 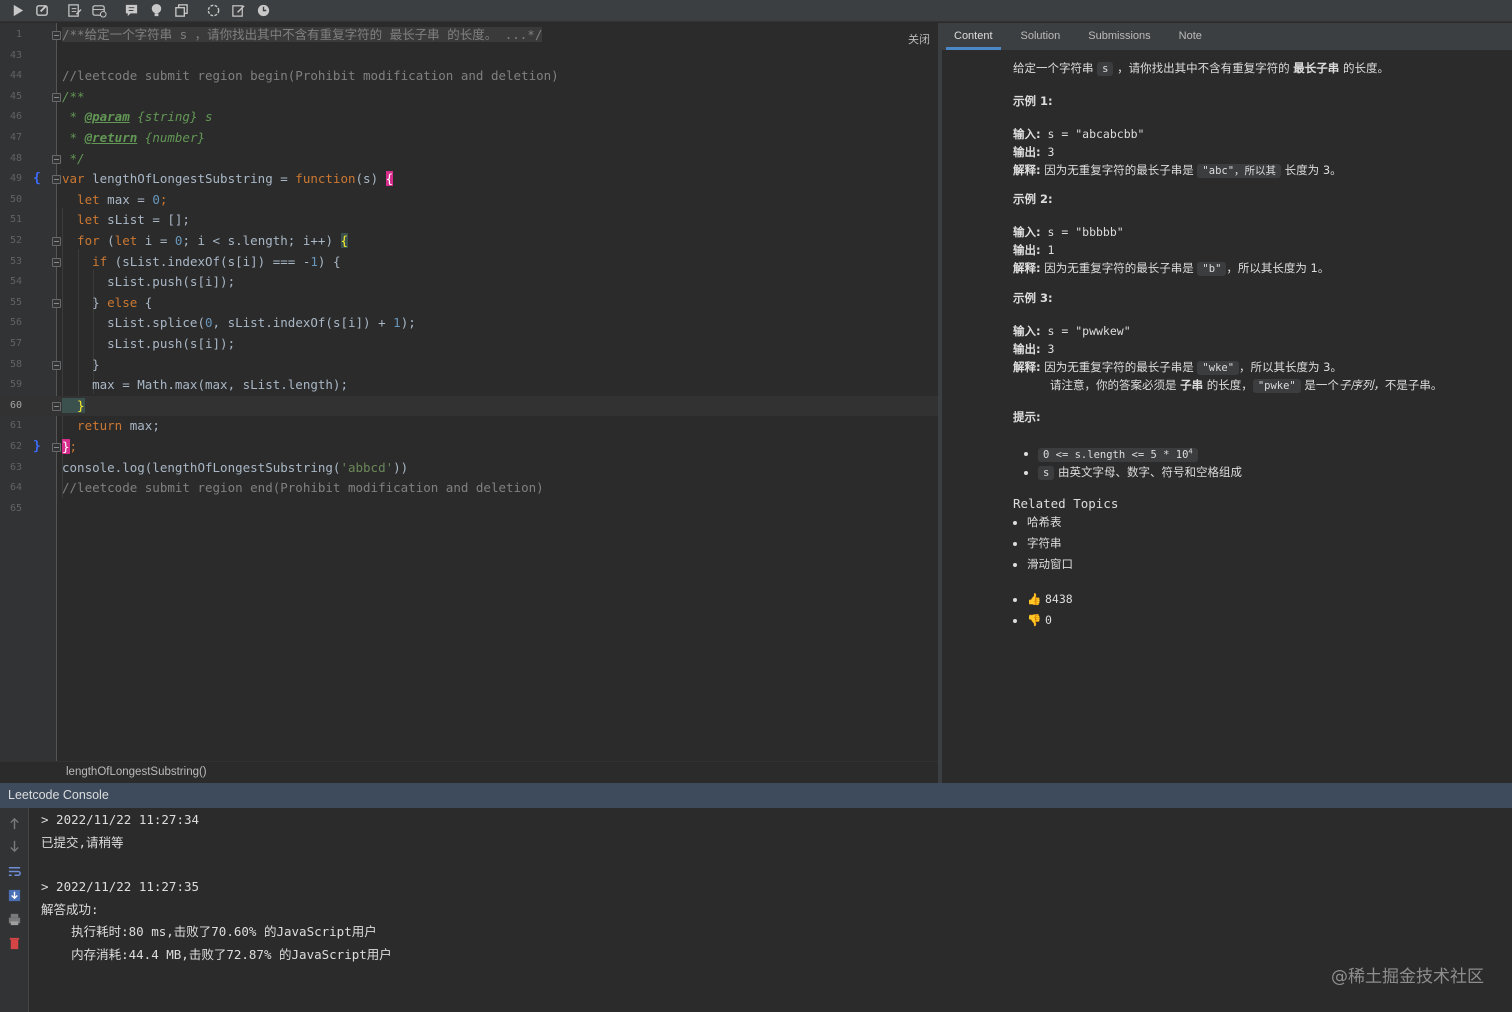 I want to click on code-line: 43, so click(x=469, y=56).